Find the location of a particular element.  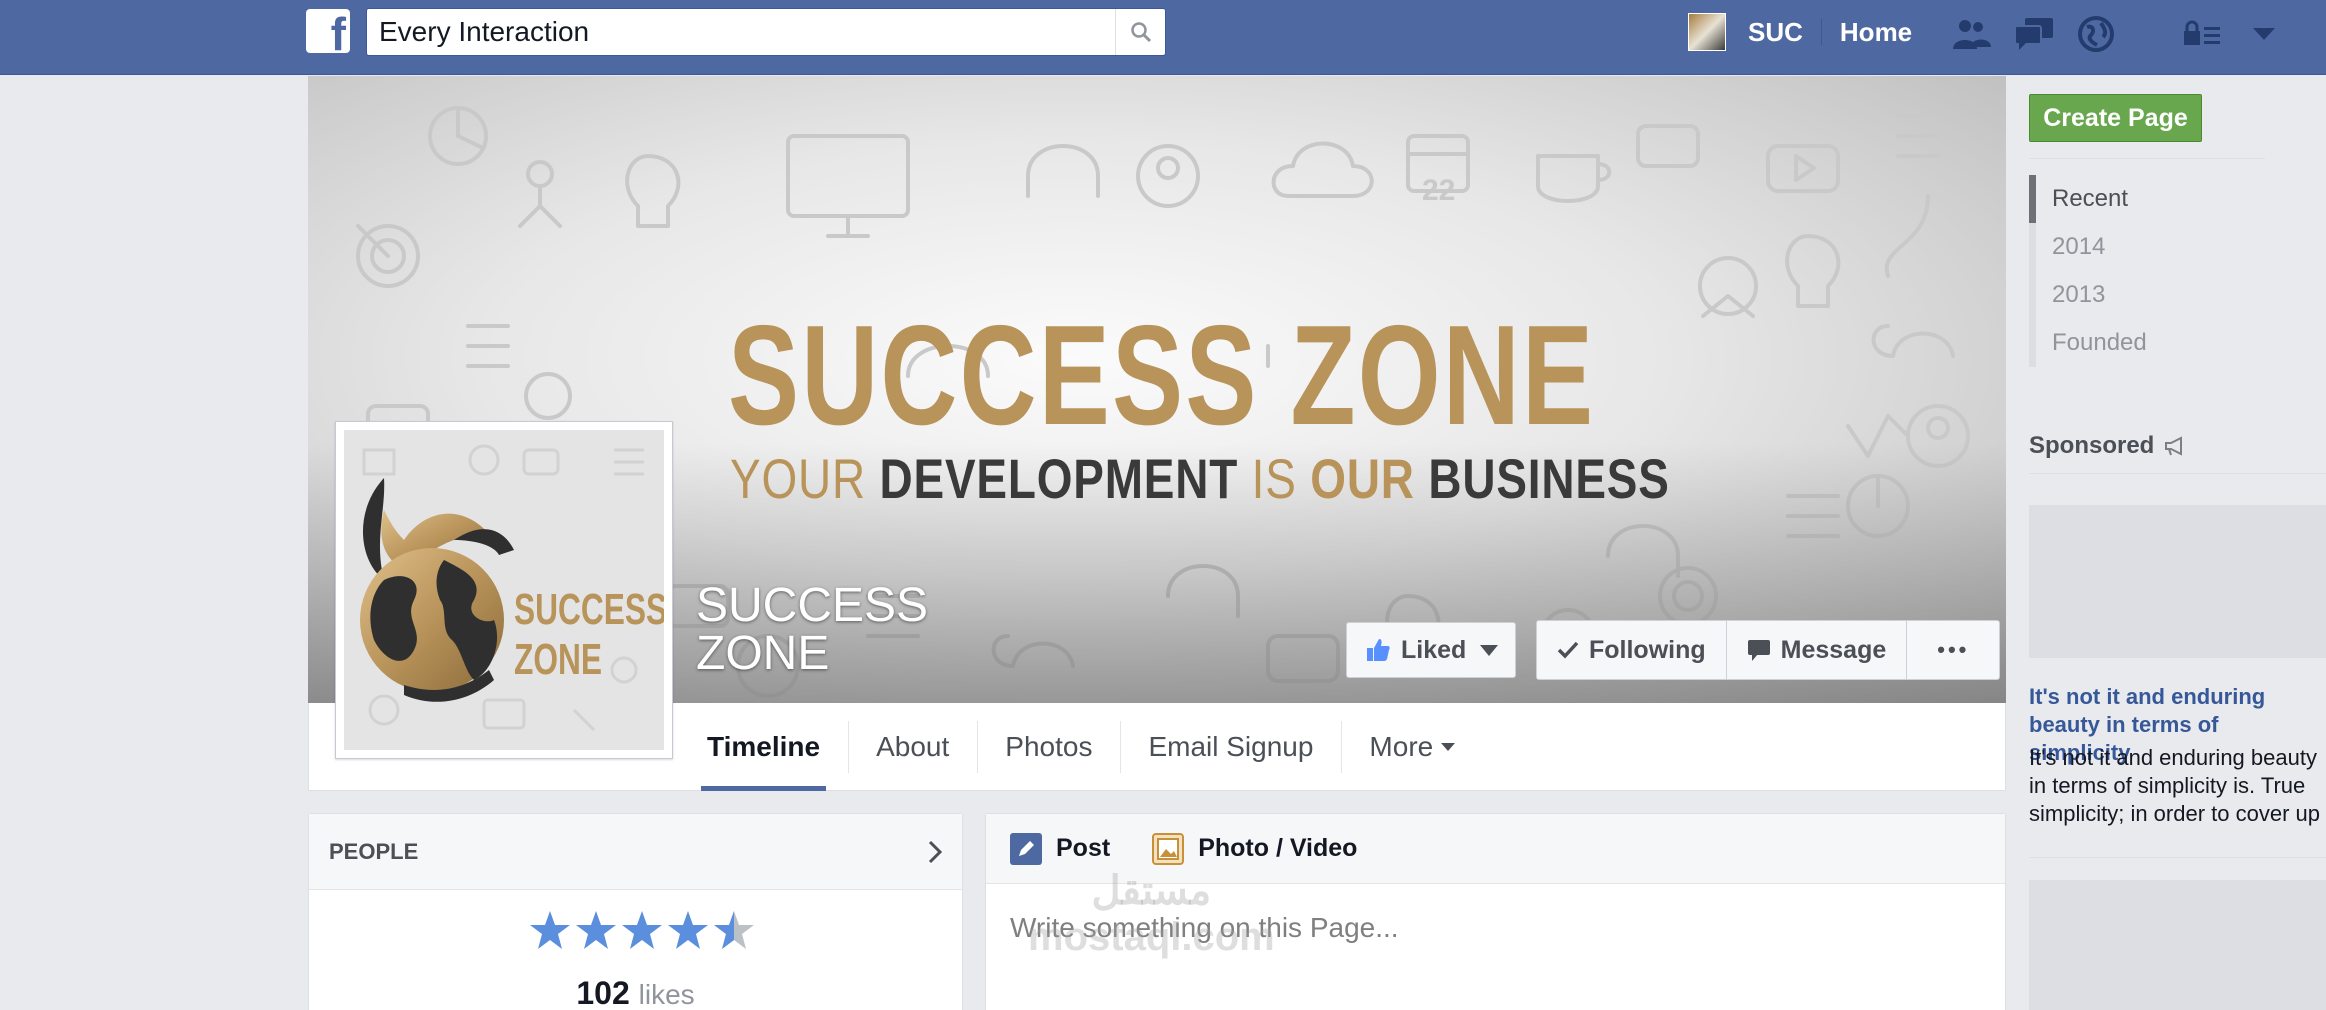

people-card-title: PEOPLE is located at coordinates (374, 851).